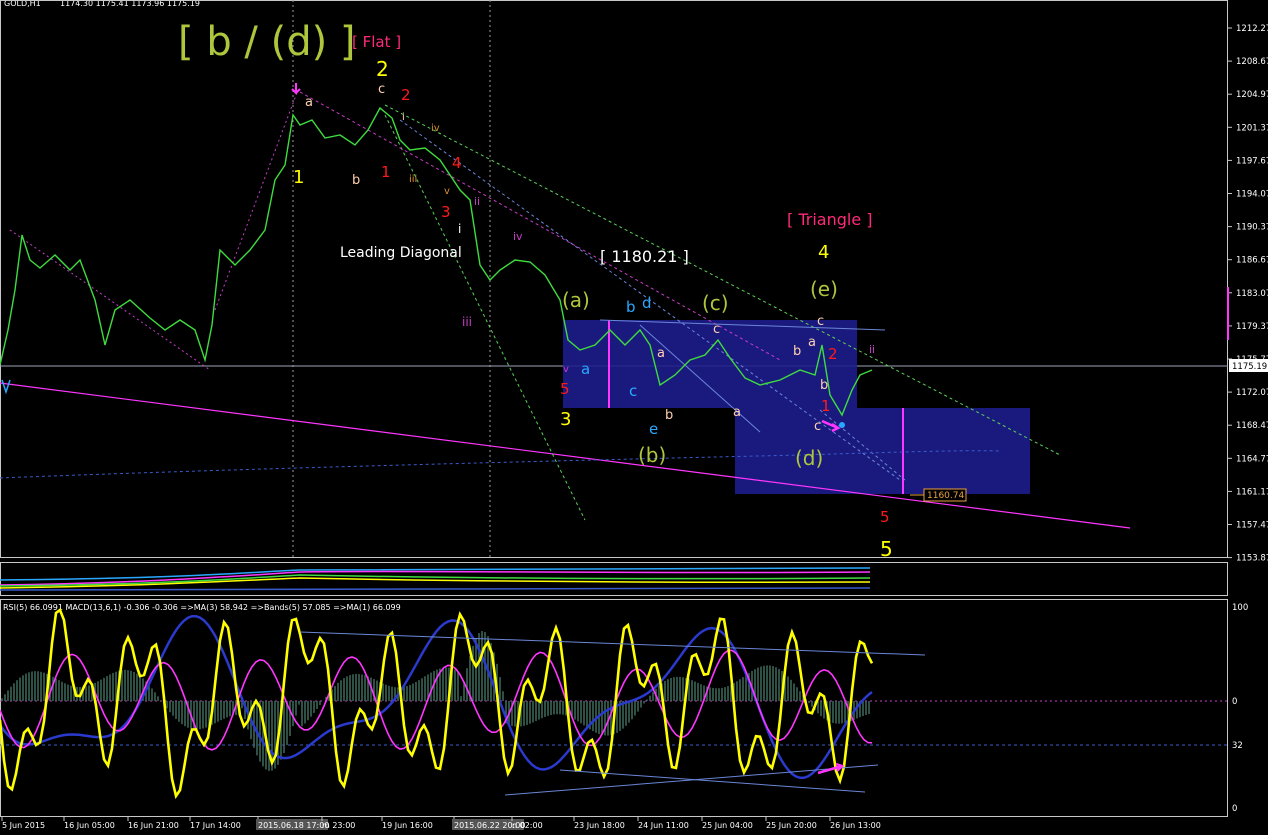  Describe the element at coordinates (1252, 29) in the screenshot. I see `price-tick-label: 1212.27` at that location.